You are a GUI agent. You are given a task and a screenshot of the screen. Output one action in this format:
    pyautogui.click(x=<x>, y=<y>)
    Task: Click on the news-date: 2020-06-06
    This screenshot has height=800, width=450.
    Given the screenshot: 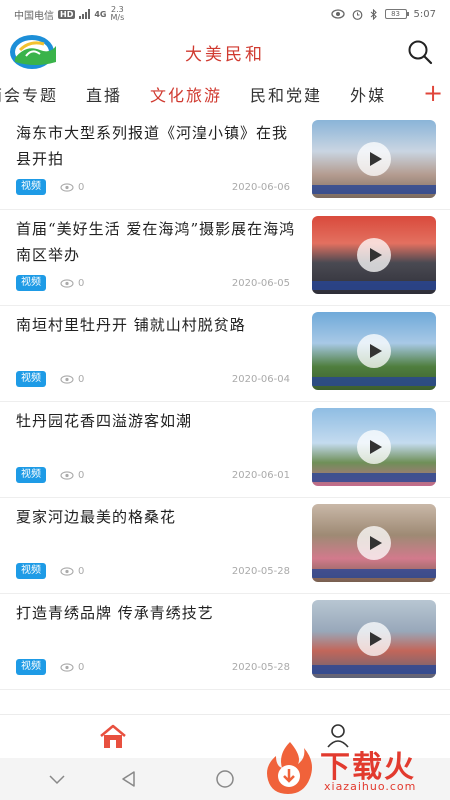 What is the action you would take?
    pyautogui.click(x=260, y=187)
    